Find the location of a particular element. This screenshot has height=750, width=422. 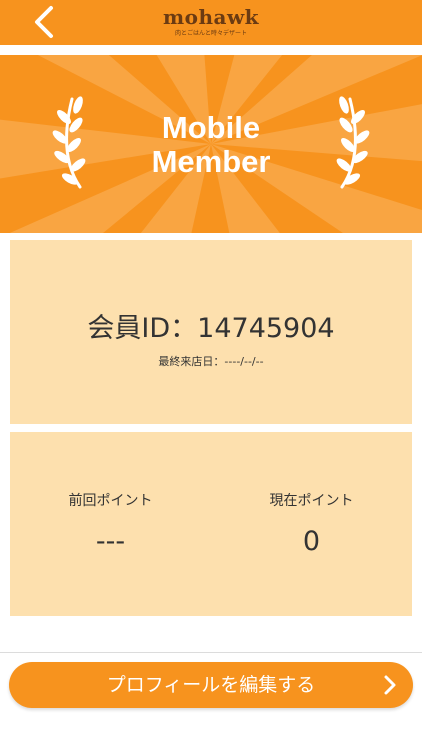

footer-divider is located at coordinates (211, 652).